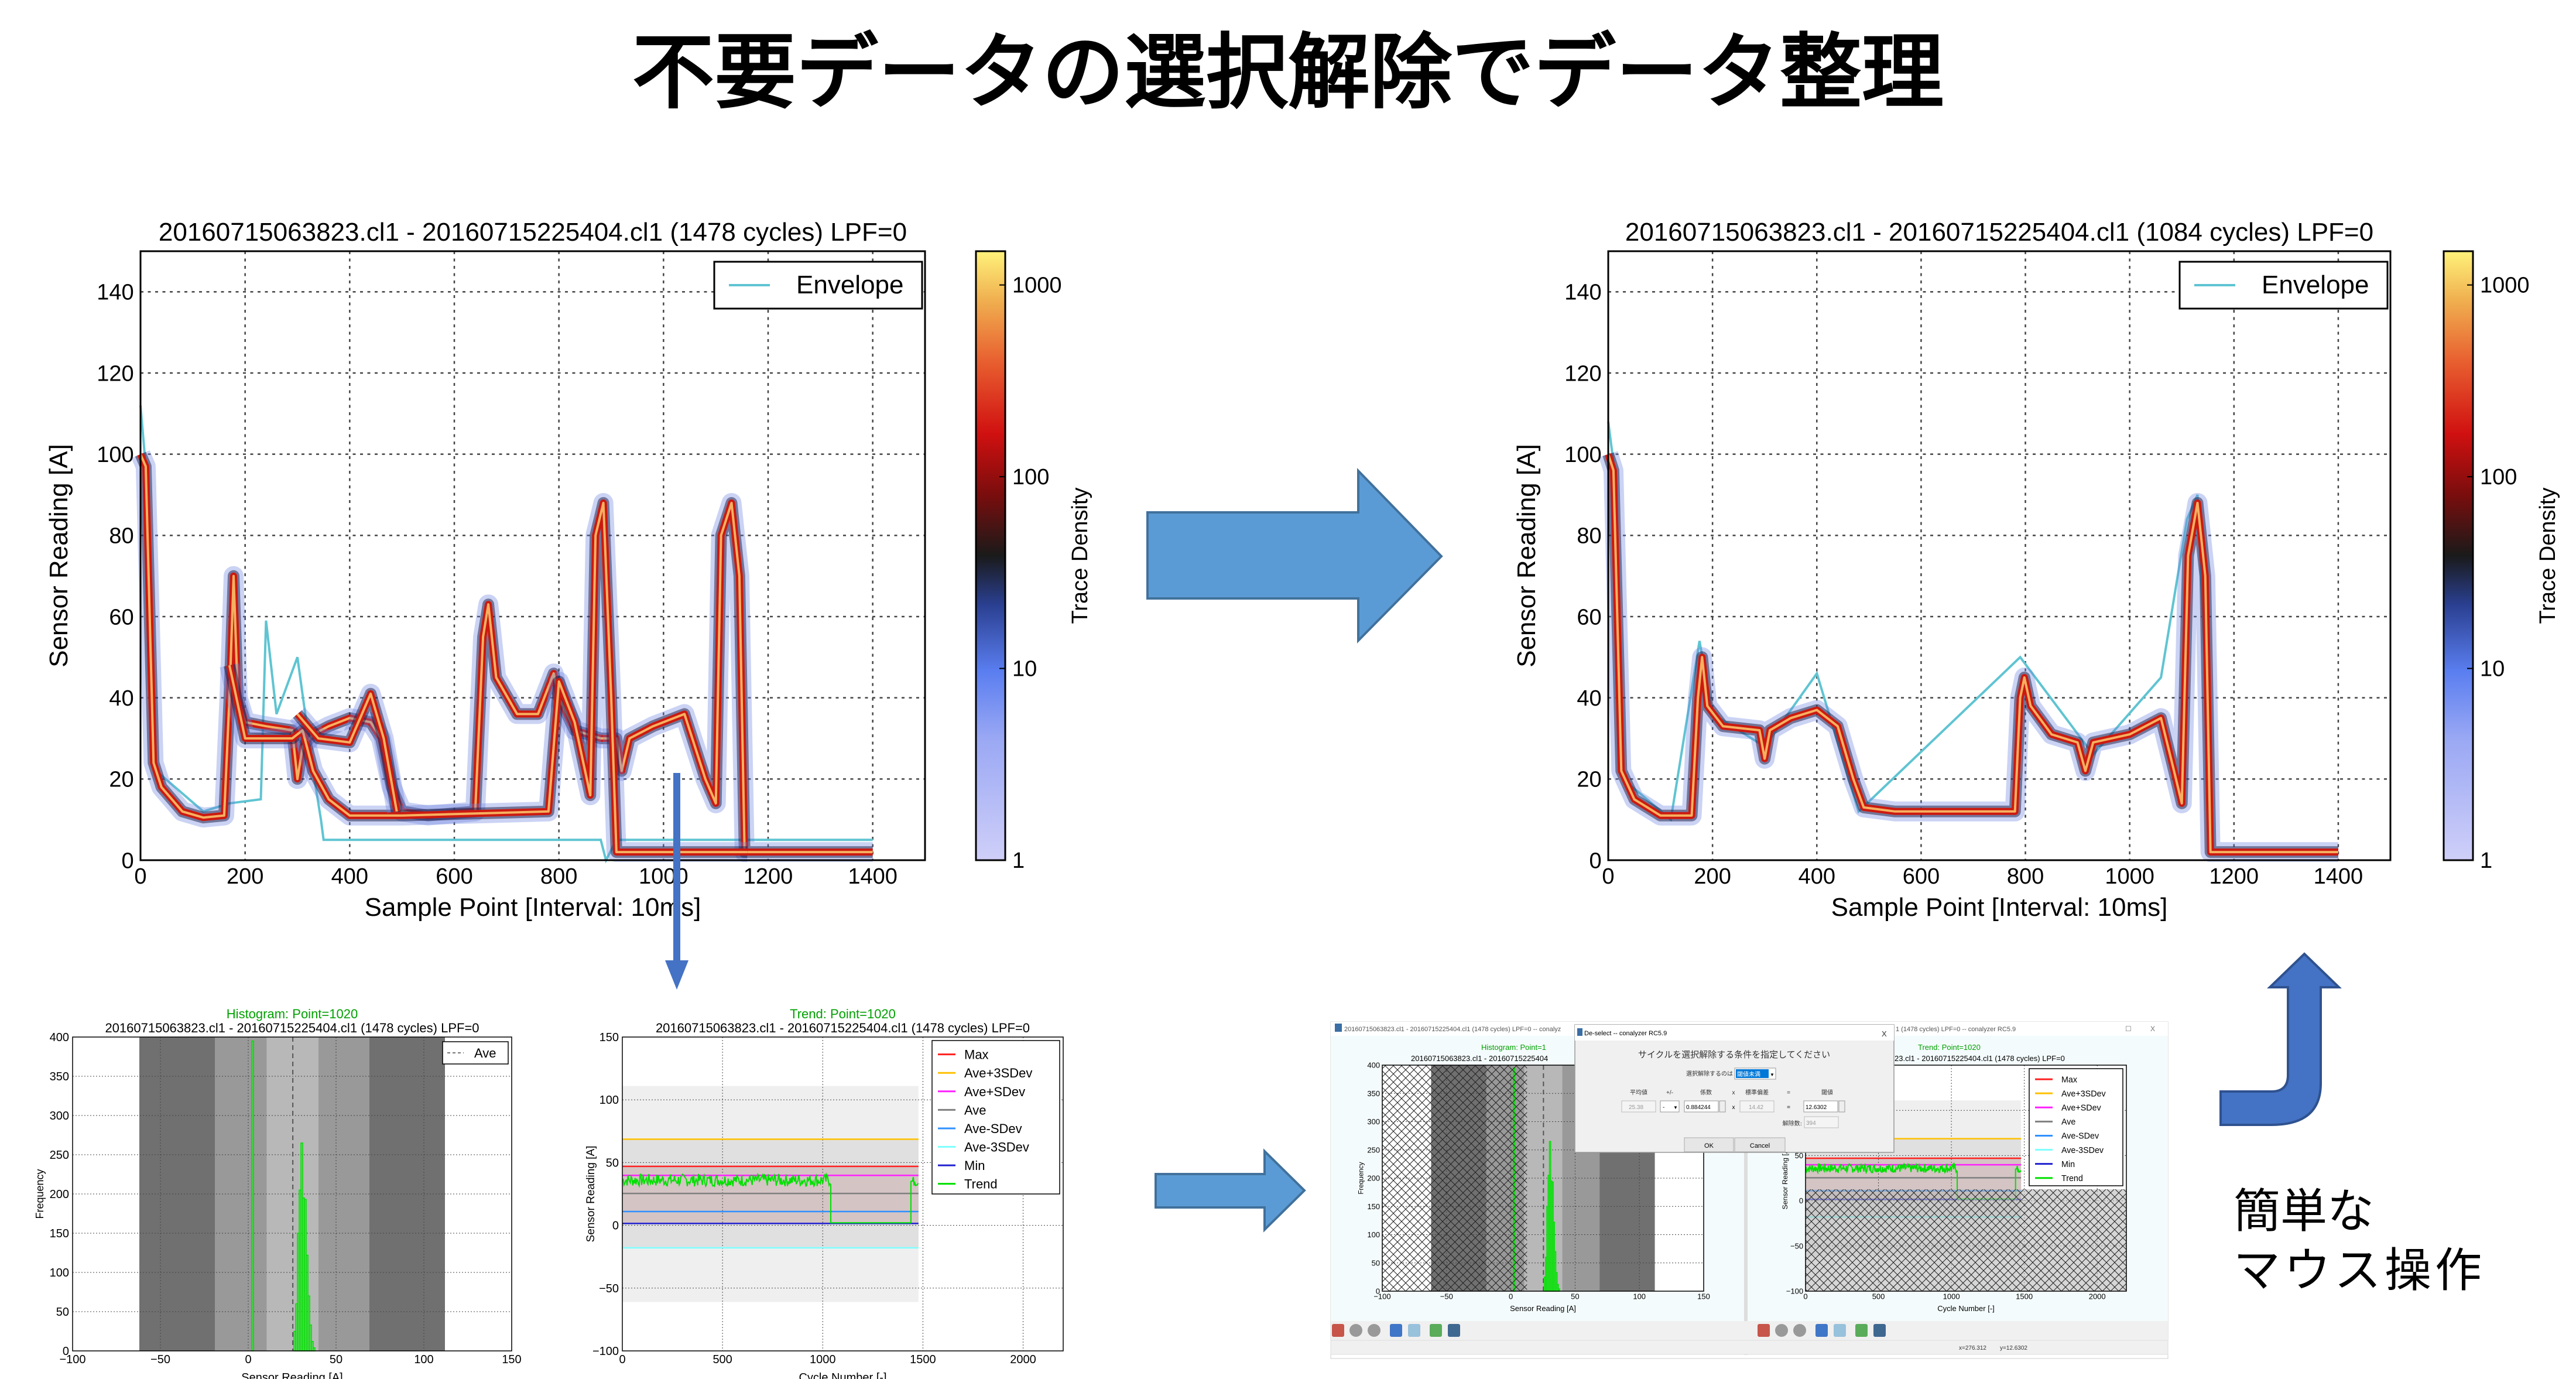 This screenshot has height=1379, width=2576. What do you see at coordinates (1288, 73) in the screenshot?
I see `slide-title: 不要データの選択解除でデータ整理` at bounding box center [1288, 73].